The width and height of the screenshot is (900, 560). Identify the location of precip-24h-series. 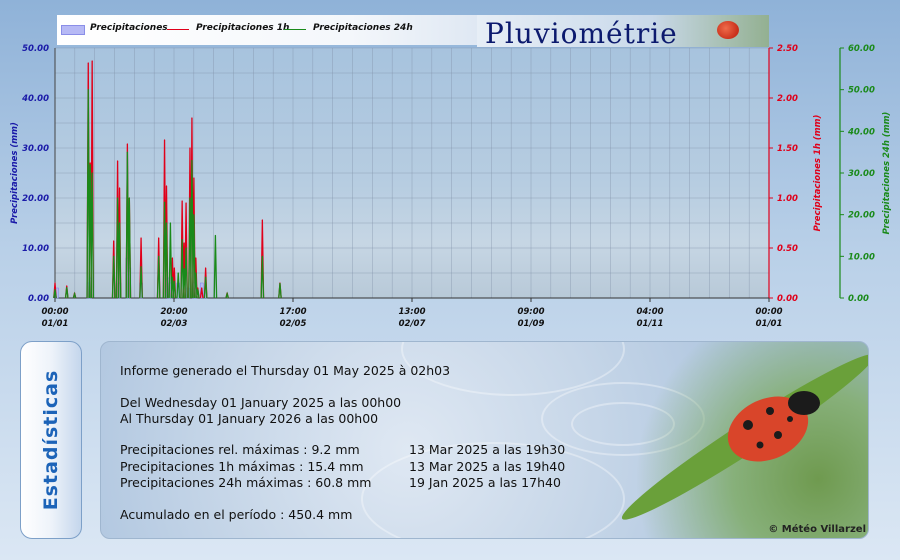
(167, 194).